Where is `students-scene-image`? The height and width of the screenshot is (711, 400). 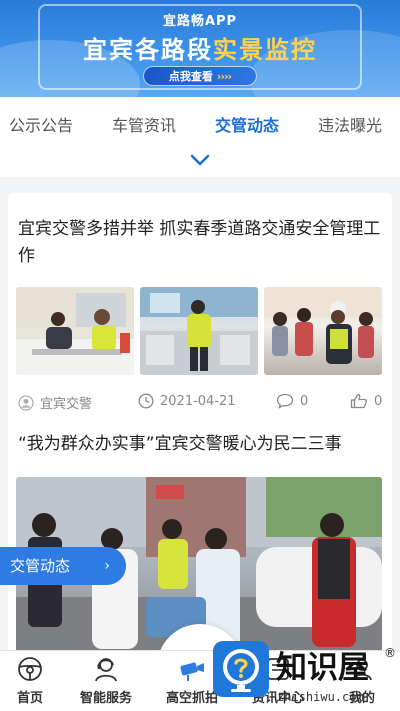 students-scene-image is located at coordinates (323, 325).